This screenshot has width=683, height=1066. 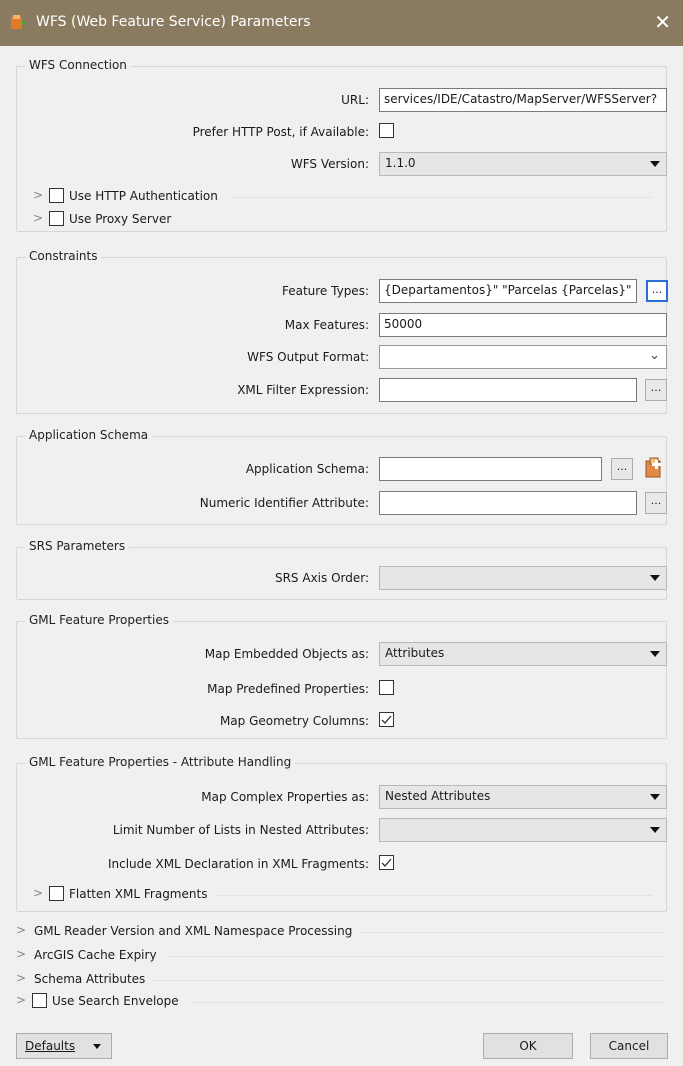 What do you see at coordinates (285, 797) in the screenshot?
I see `complex-props-label: Map Complex Properties as:` at bounding box center [285, 797].